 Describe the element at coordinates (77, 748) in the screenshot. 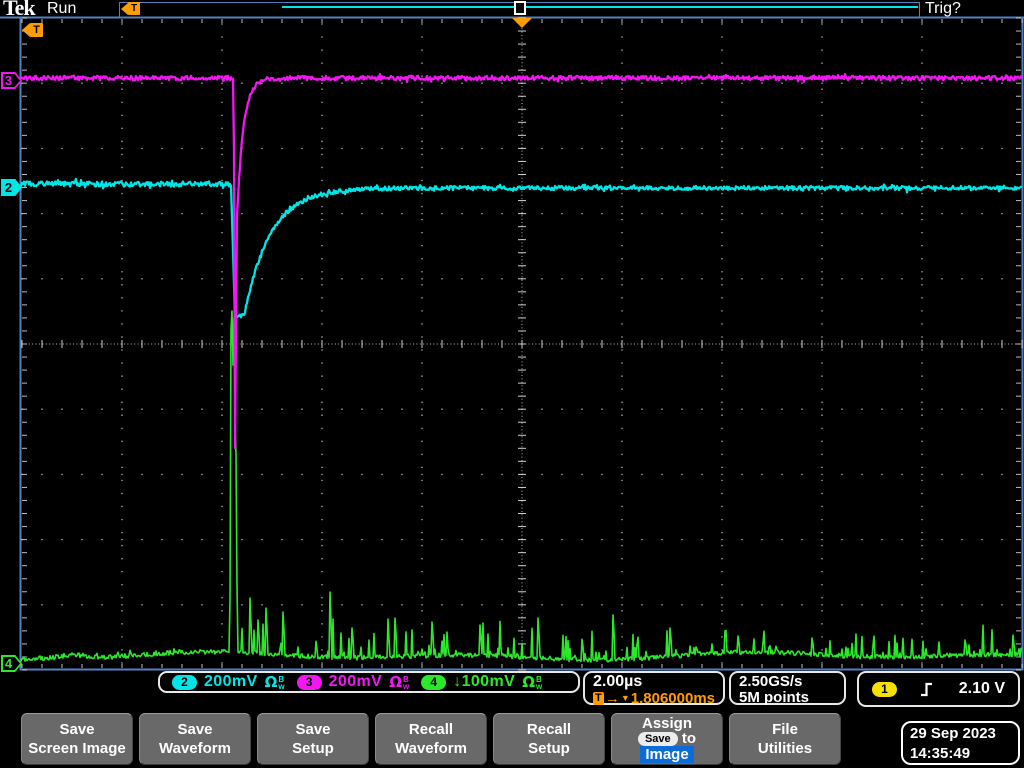

I see `button-label-line2: Screen Image` at that location.